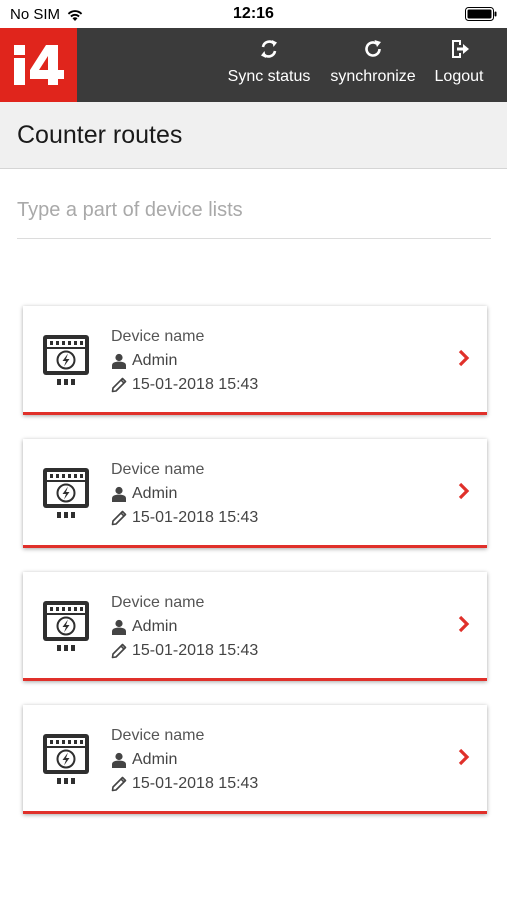 The width and height of the screenshot is (507, 900). I want to click on page-title: Counter routes, so click(100, 135).